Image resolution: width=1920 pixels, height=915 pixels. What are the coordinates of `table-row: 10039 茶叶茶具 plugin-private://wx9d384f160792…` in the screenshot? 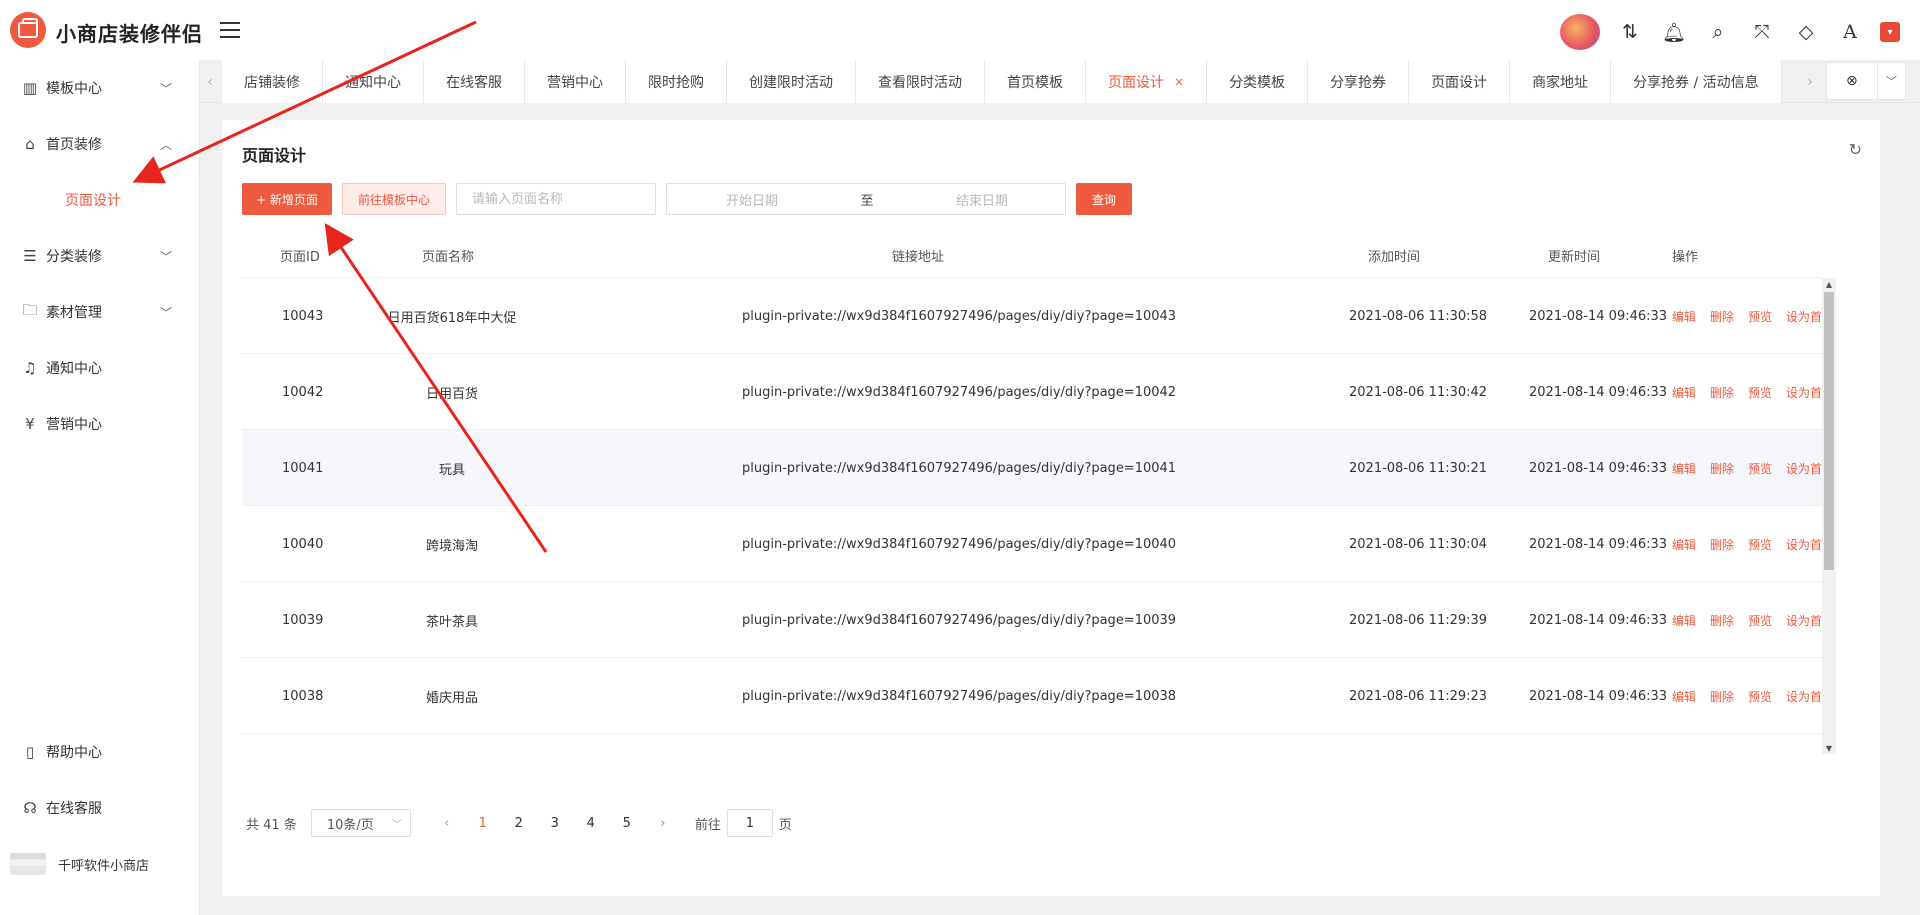 It's located at (1038, 620).